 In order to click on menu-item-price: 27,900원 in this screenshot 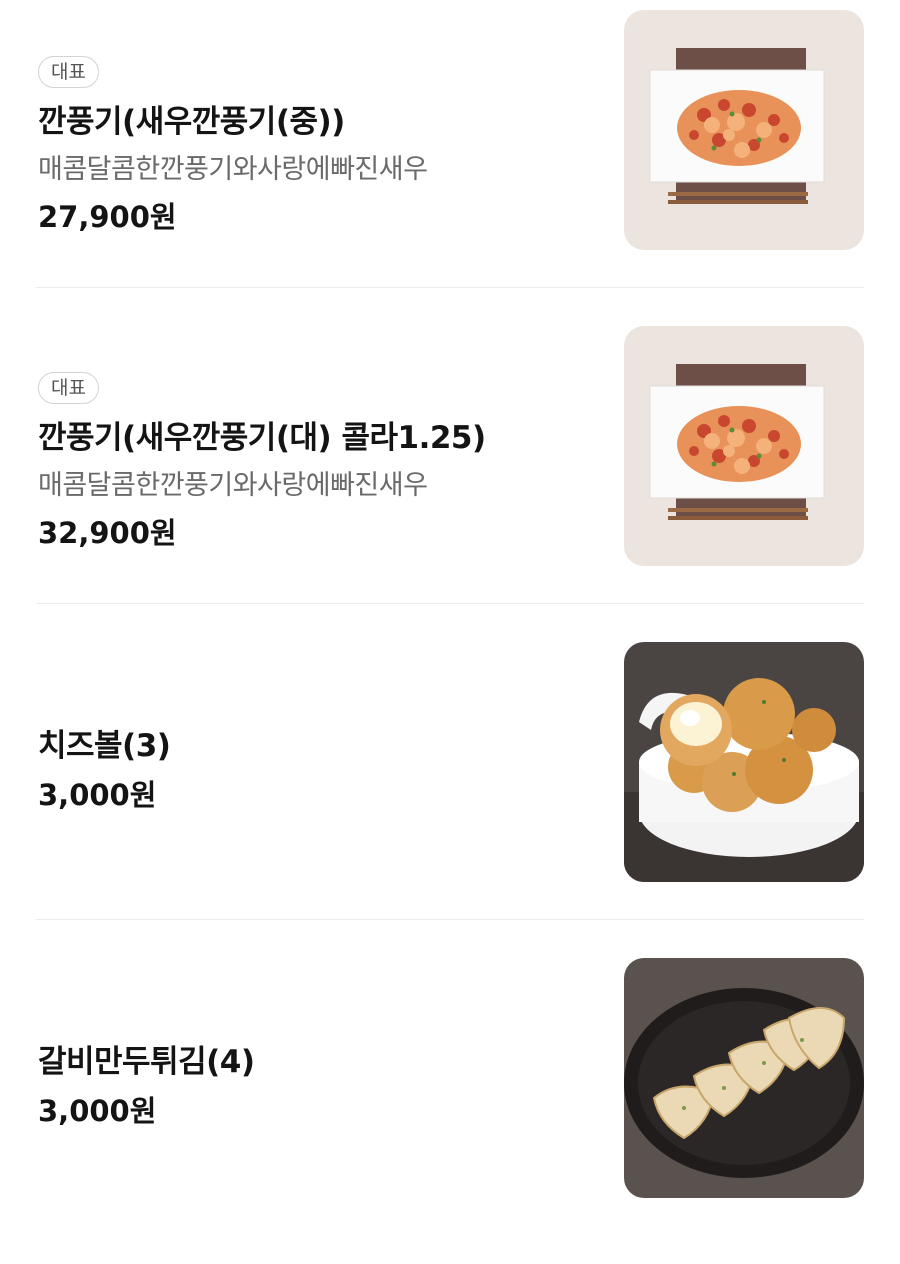, I will do `click(107, 217)`.